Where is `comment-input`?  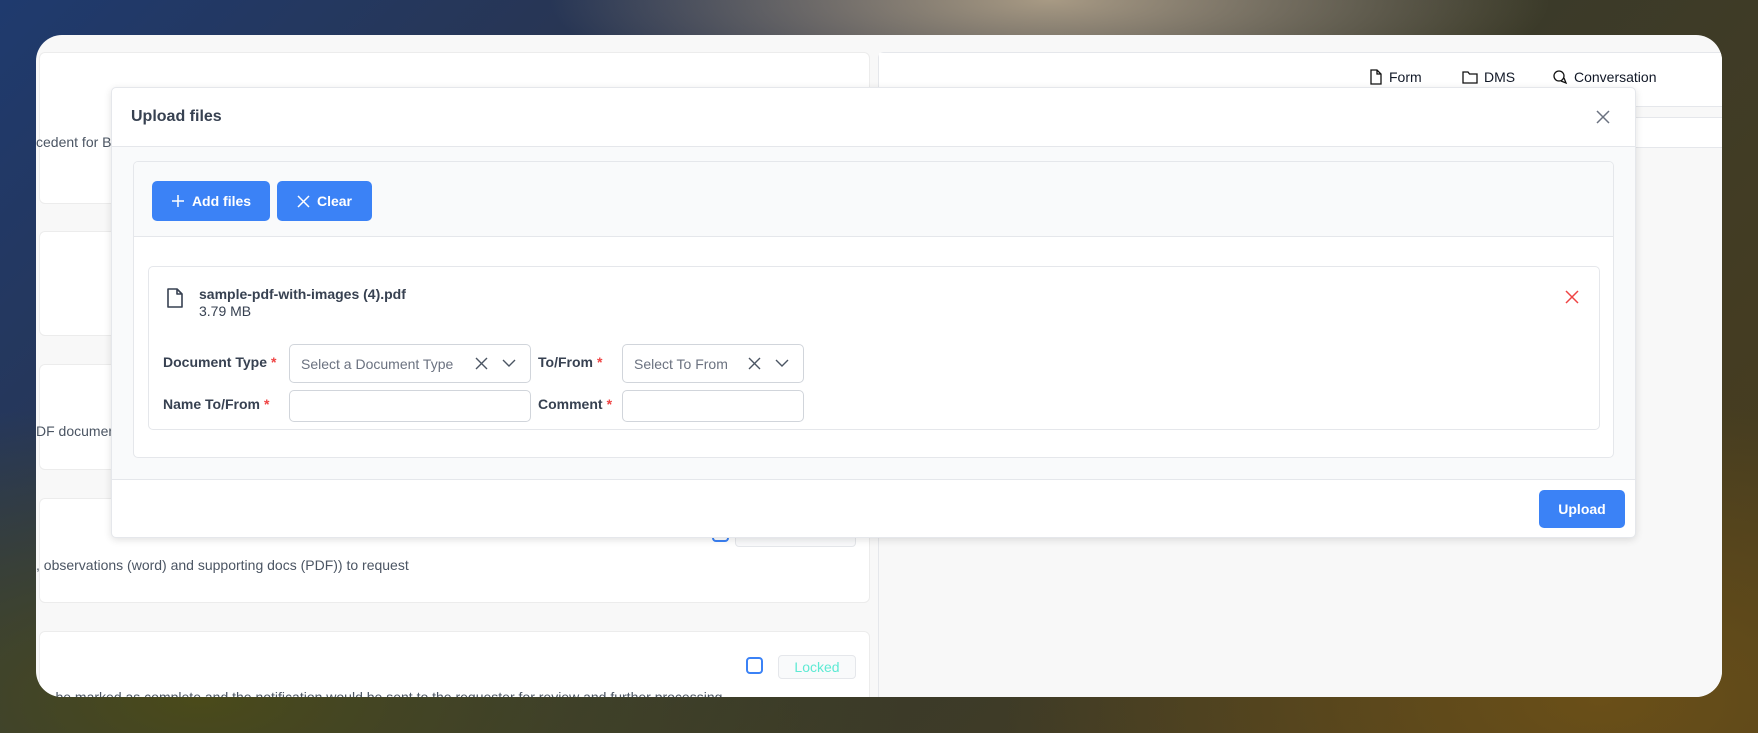
comment-input is located at coordinates (713, 406).